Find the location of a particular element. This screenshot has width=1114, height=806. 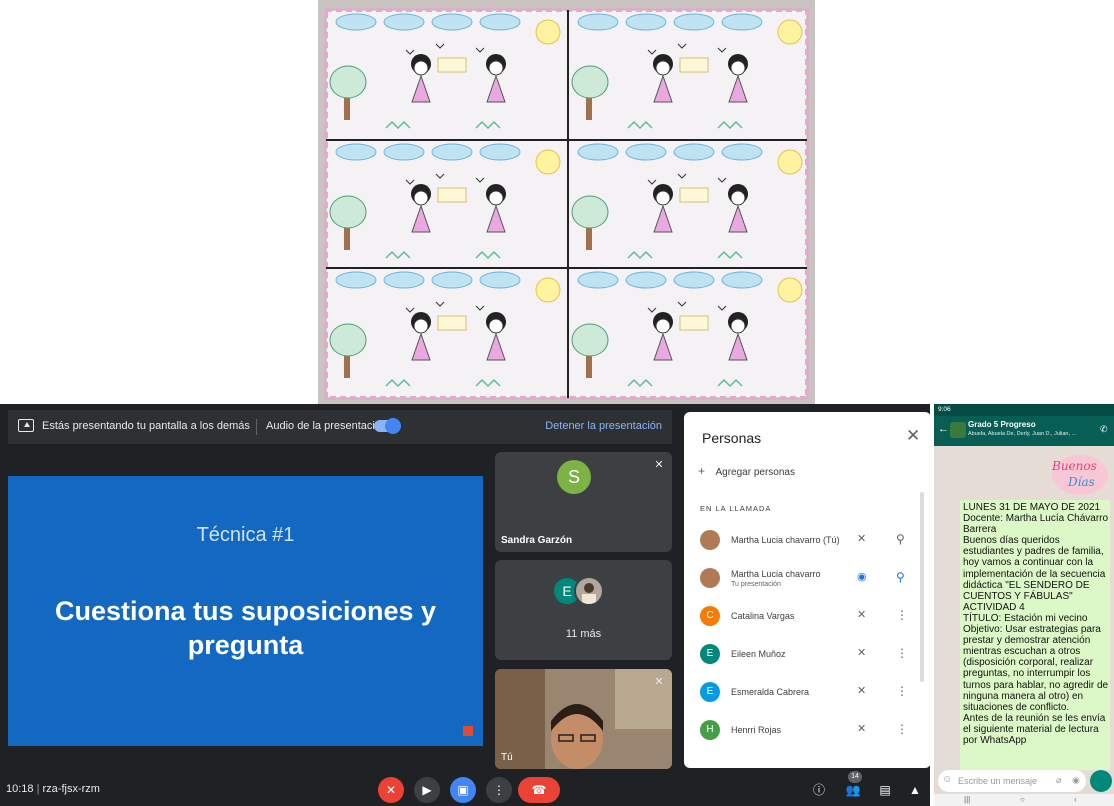

camera-toggle-button: ▶ is located at coordinates (427, 790).